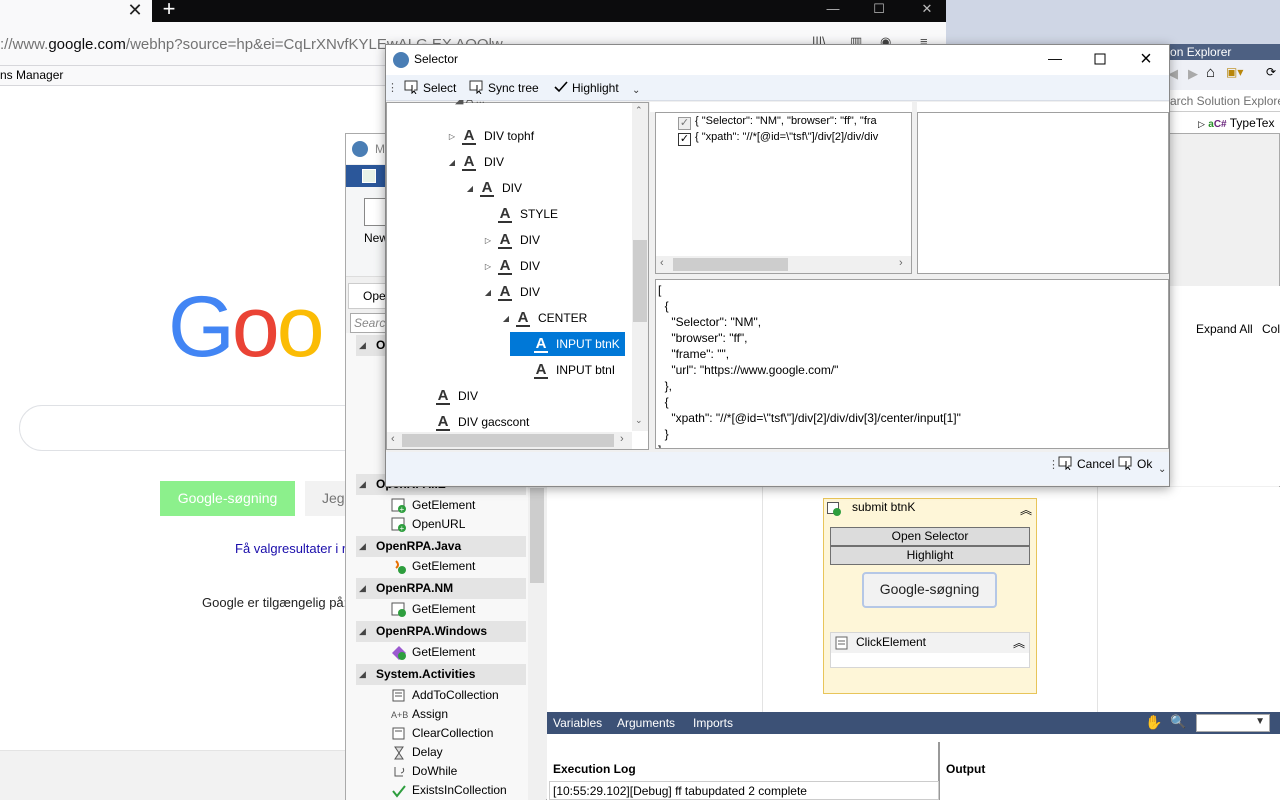 Image resolution: width=1280 pixels, height=800 pixels. What do you see at coordinates (1086, 463) in the screenshot?
I see `cancel-button: Cancel` at bounding box center [1086, 463].